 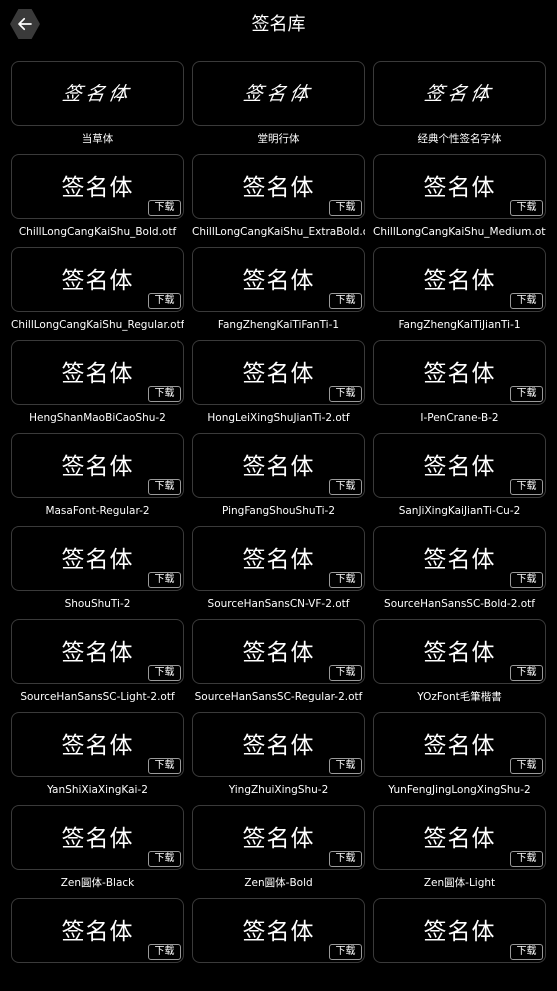 I want to click on font-item: 签名体 当草体, so click(x=97, y=107).